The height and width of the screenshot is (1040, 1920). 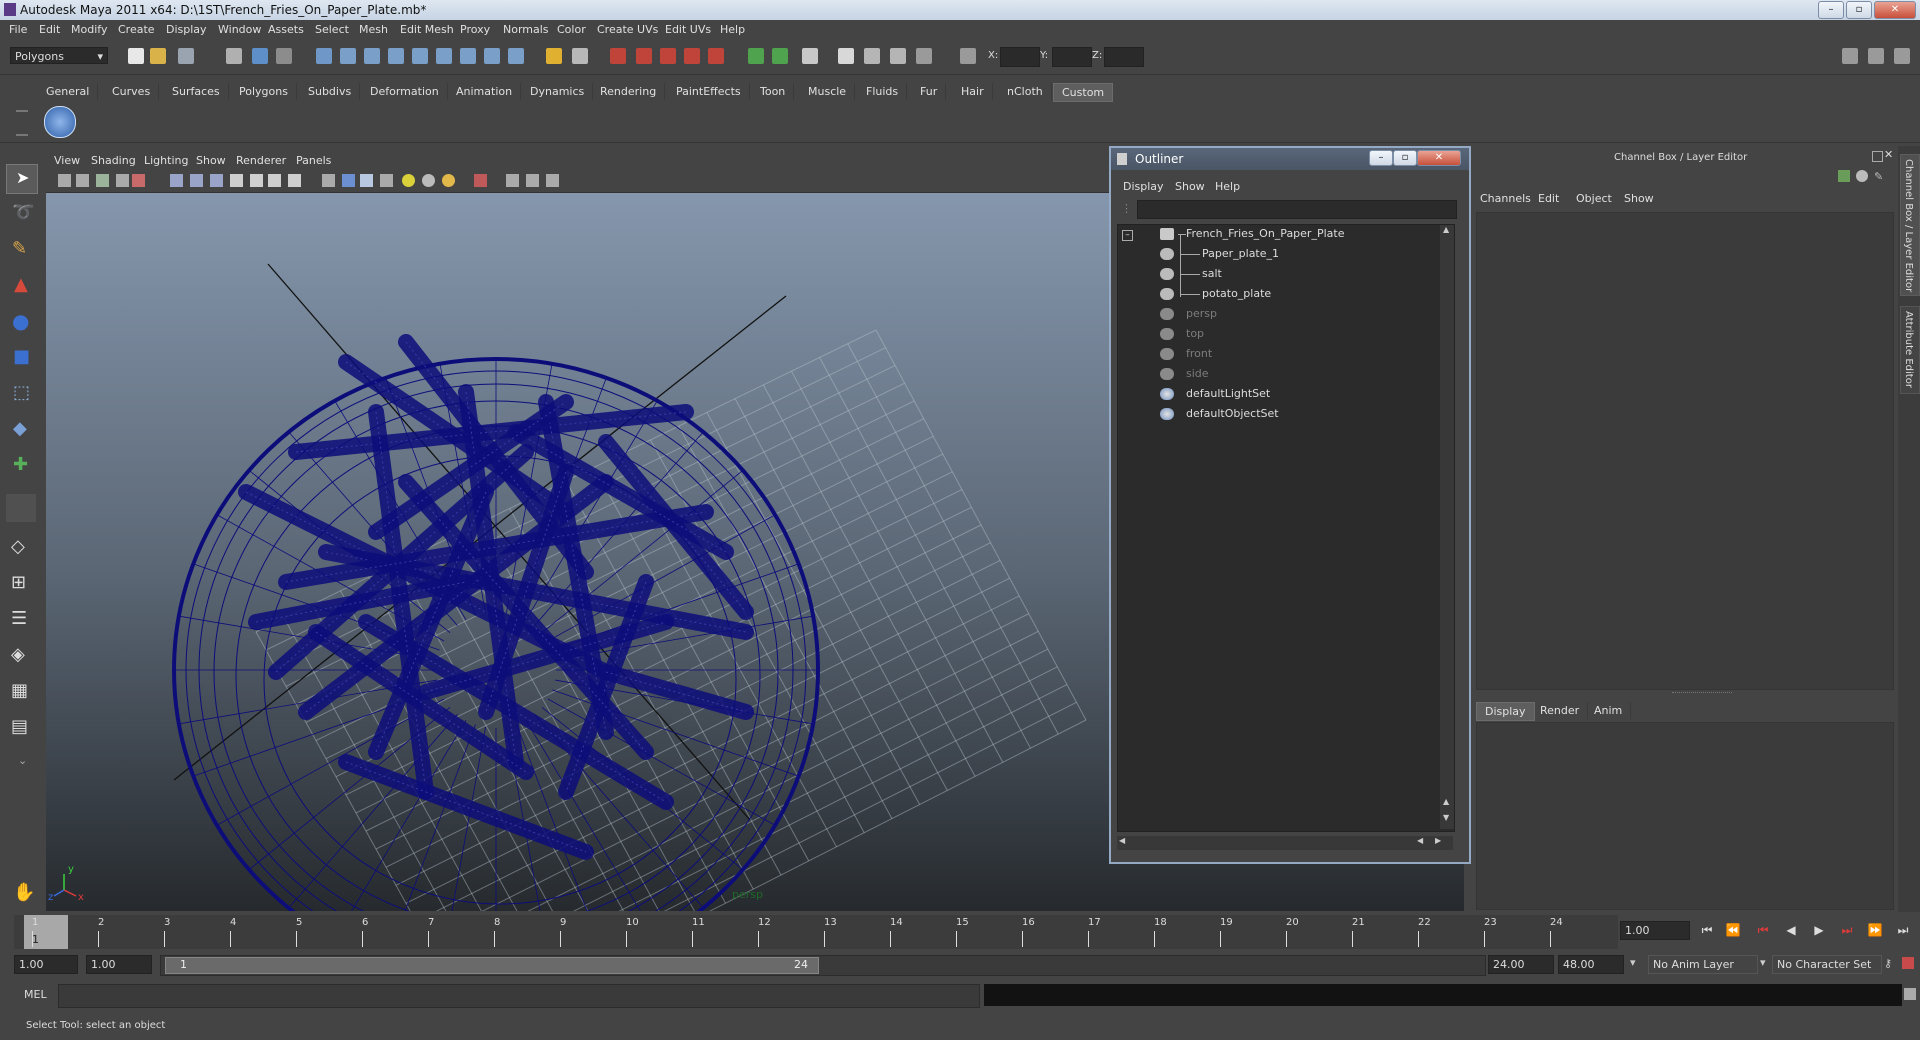 I want to click on mel-label: MEL, so click(x=35, y=994).